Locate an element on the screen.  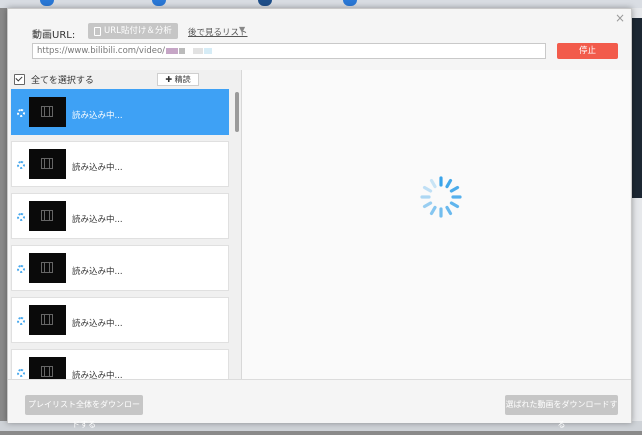
stop-button: 停止 is located at coordinates (587, 51).